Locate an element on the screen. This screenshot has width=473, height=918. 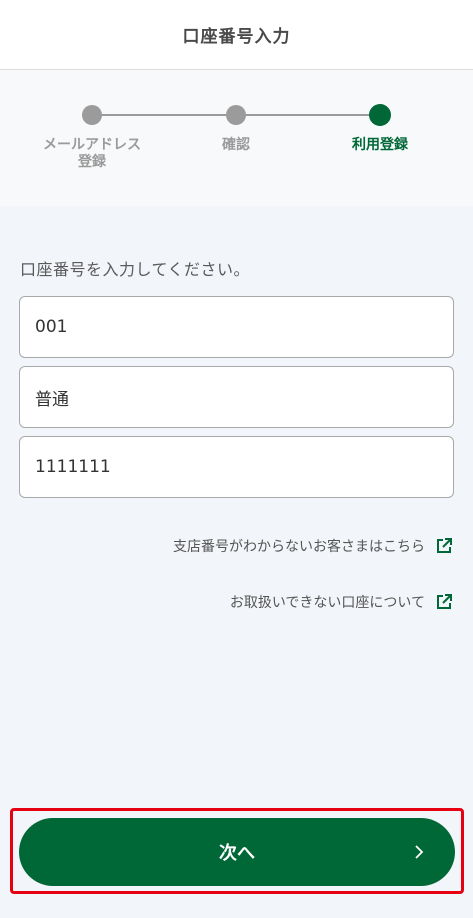
branch-number-help-link: 支店番号がわからないお客さまはこちら is located at coordinates (313, 546).